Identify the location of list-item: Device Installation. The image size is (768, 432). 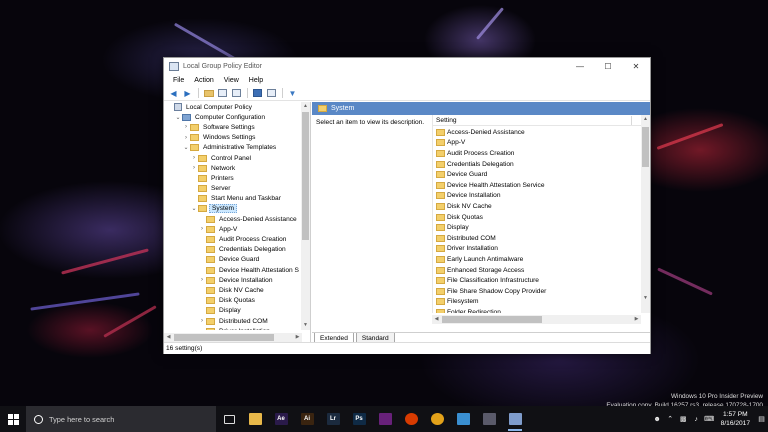
(537, 196).